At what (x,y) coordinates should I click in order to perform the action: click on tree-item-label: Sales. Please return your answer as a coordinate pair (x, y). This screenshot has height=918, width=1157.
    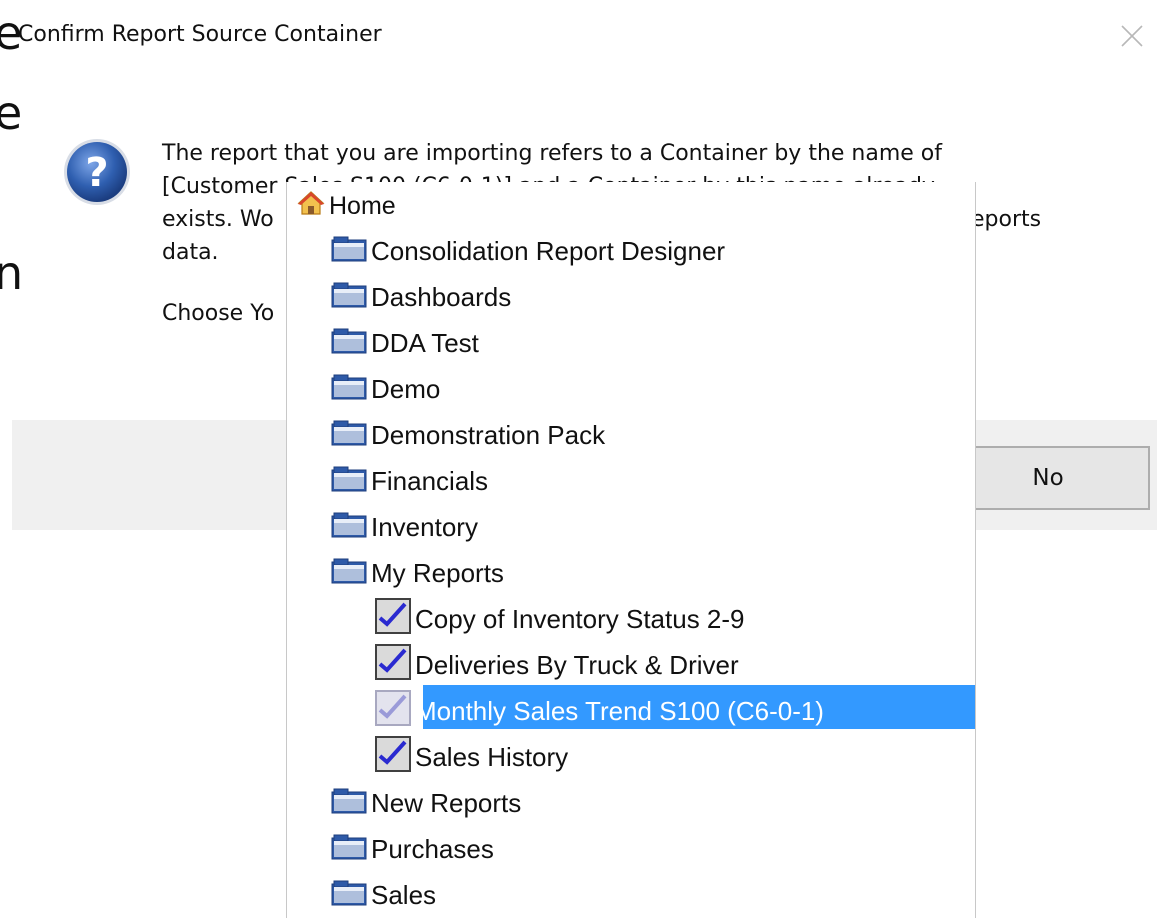
    Looking at the image, I should click on (404, 895).